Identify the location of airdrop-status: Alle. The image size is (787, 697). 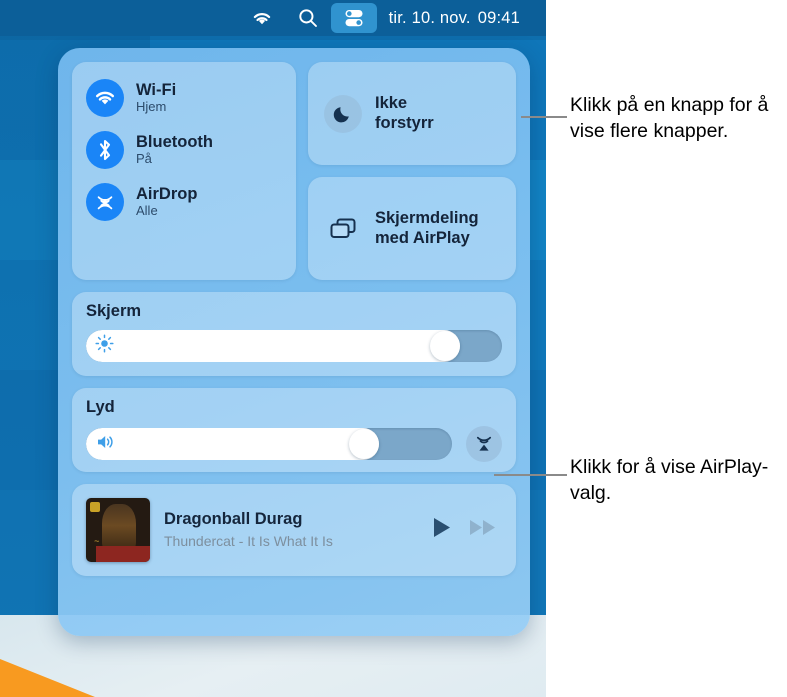
(147, 211).